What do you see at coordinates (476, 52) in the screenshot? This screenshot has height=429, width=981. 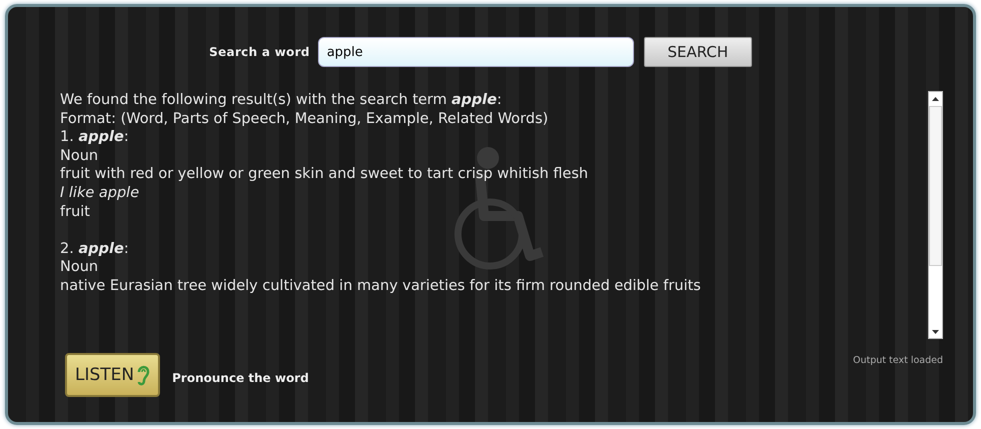 I see `search-field: apple` at bounding box center [476, 52].